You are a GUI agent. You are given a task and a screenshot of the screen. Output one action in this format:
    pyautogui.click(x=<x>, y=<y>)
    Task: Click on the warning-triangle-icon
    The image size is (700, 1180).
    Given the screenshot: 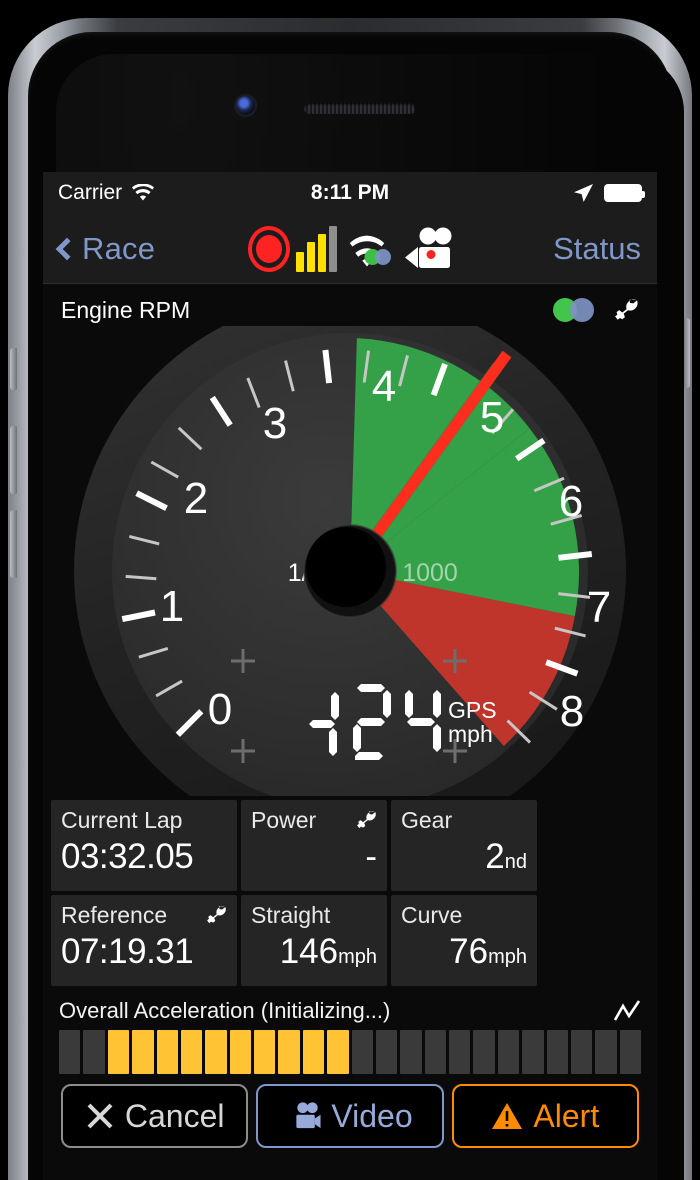 What is the action you would take?
    pyautogui.click(x=507, y=1116)
    